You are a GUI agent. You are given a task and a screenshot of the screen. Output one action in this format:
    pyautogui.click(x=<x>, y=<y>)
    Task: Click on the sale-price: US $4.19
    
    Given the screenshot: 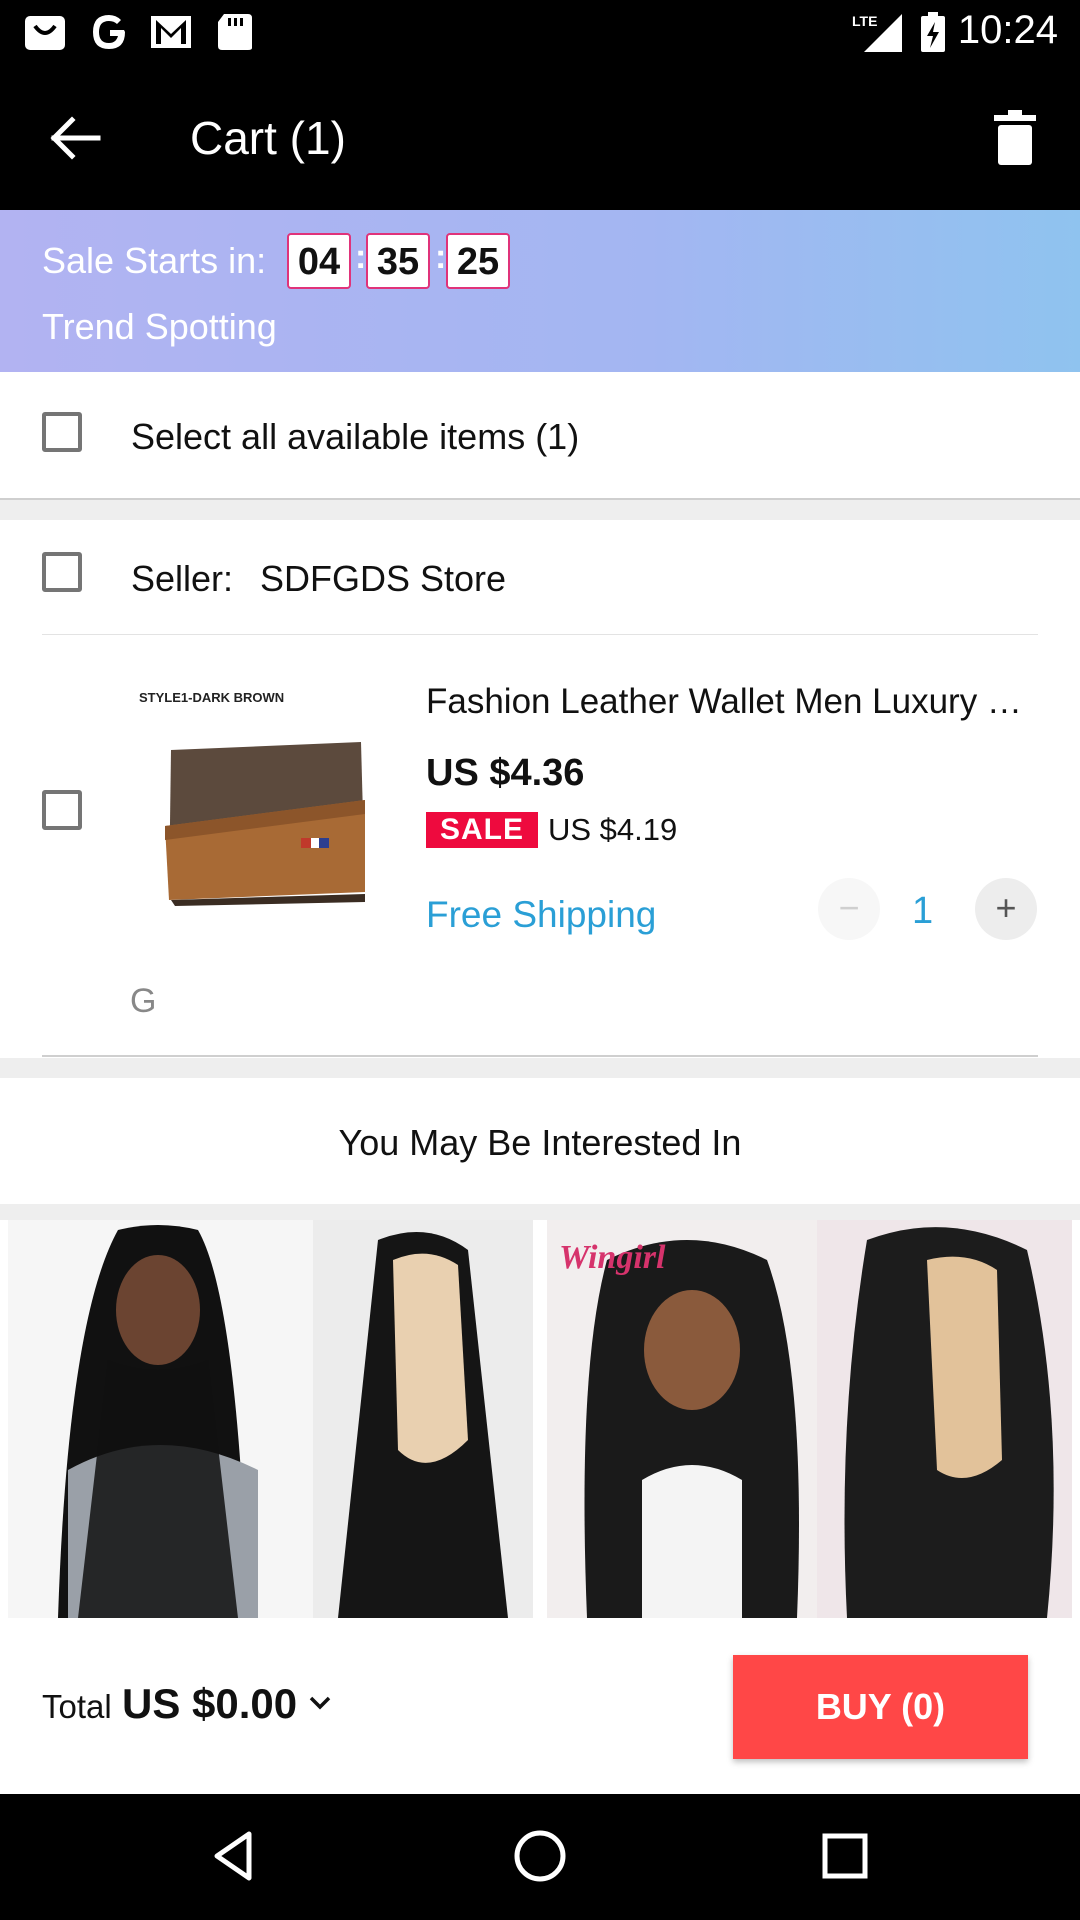 What is the action you would take?
    pyautogui.click(x=613, y=829)
    